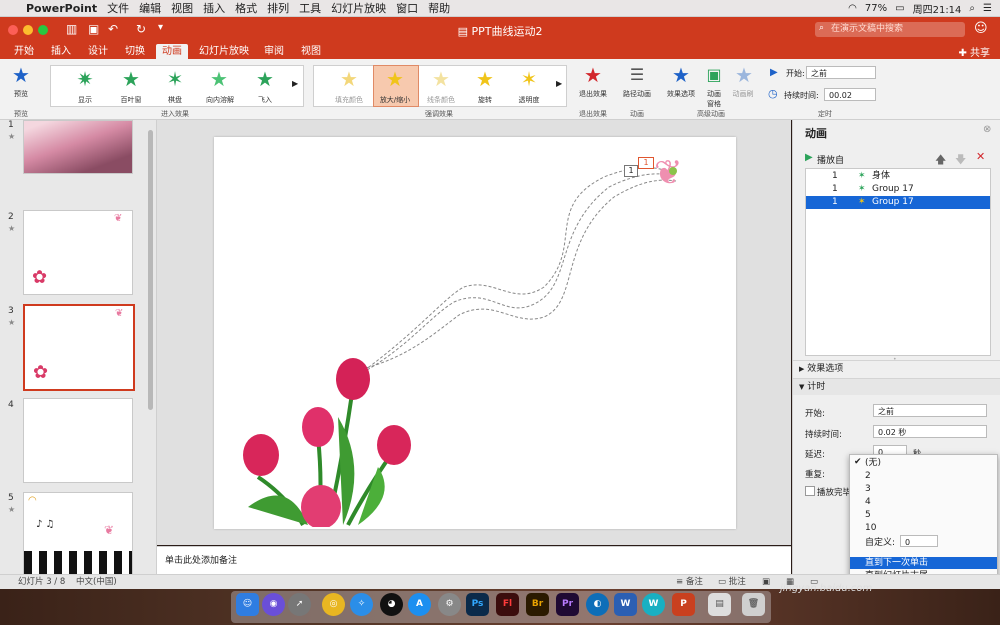  Describe the element at coordinates (567, 604) in the screenshot. I see `premiere-icon: Pr` at that location.